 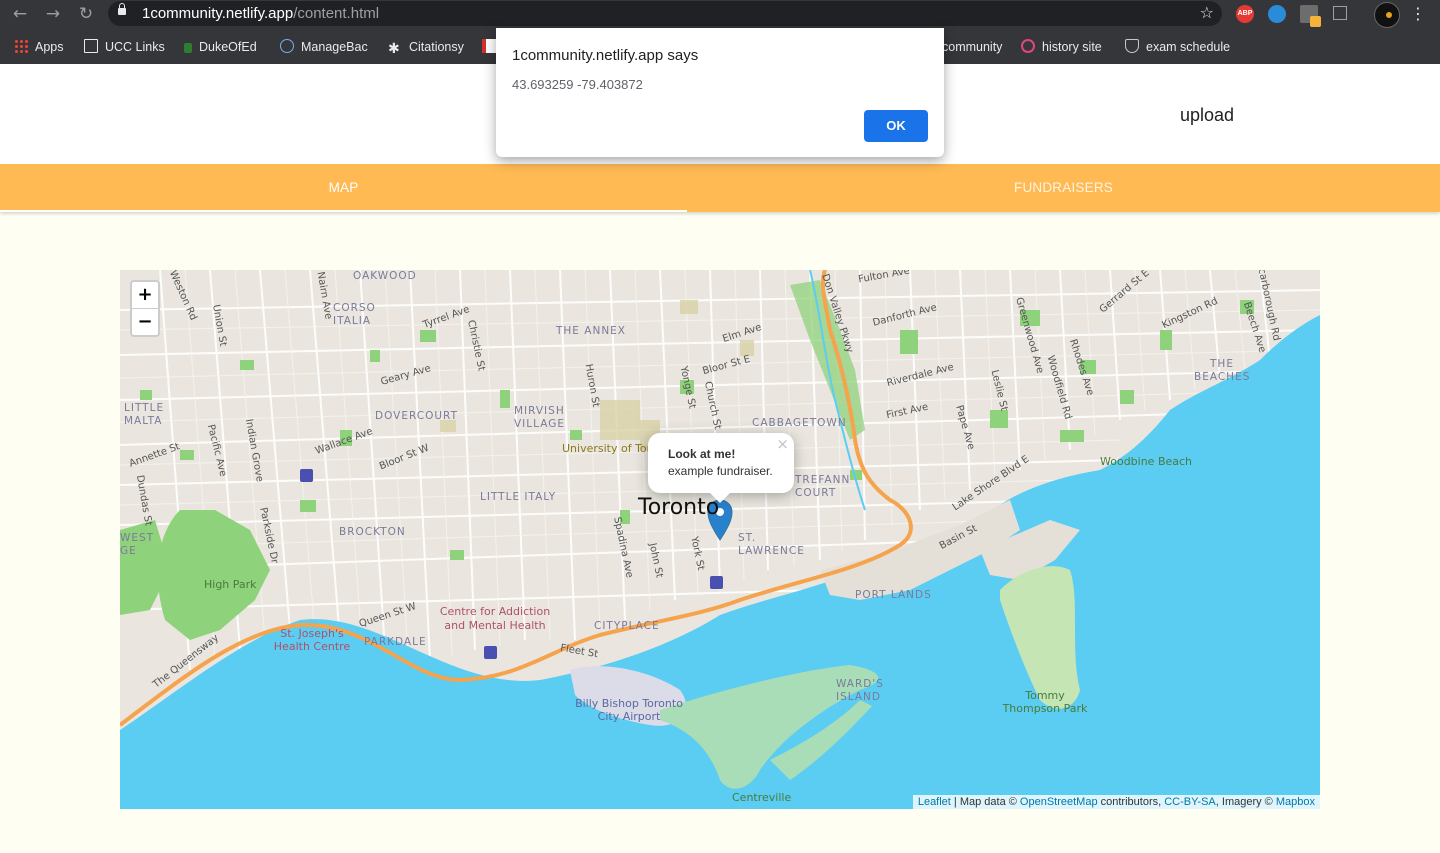 What do you see at coordinates (372, 532) in the screenshot?
I see `map-label-brockton: BROCKTON` at bounding box center [372, 532].